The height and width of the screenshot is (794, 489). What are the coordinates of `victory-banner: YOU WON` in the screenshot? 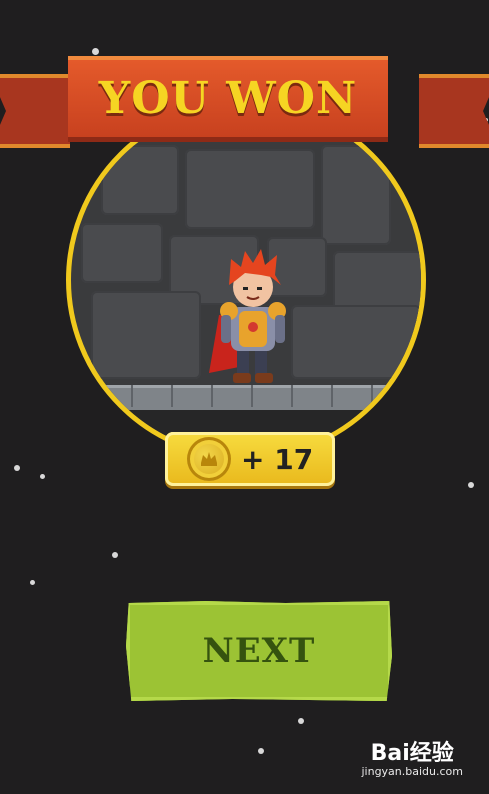 It's located at (228, 99).